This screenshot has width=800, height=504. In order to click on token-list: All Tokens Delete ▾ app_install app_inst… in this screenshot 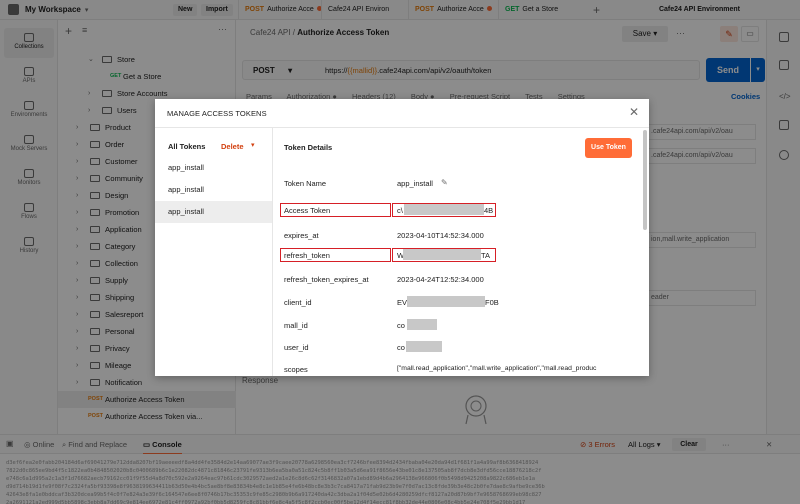, I will do `click(214, 252)`.